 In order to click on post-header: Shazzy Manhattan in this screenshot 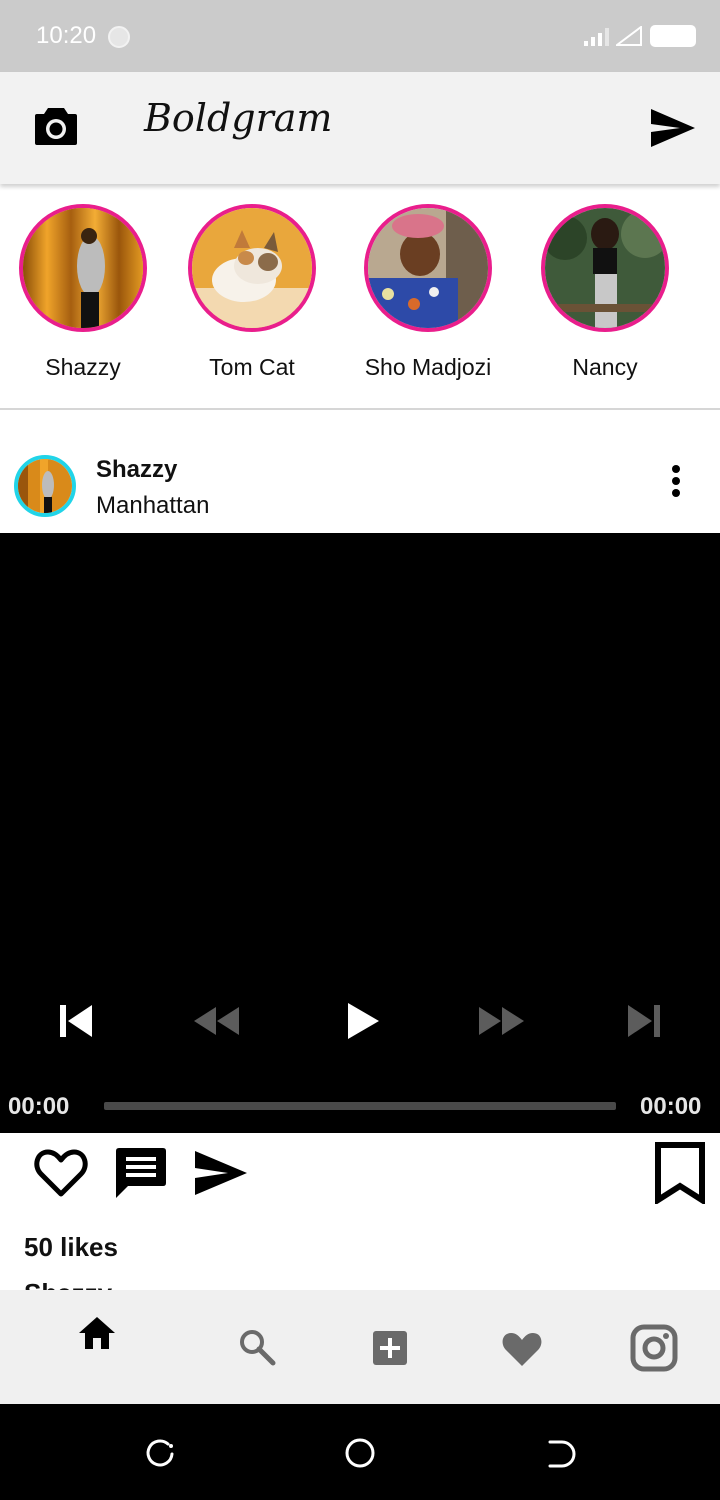, I will do `click(360, 476)`.